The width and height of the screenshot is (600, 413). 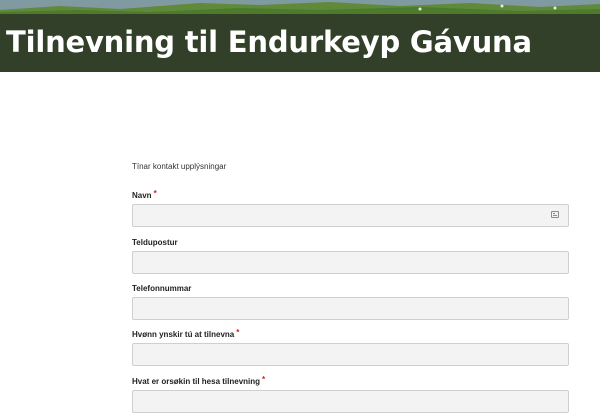 I want to click on field-nominee: Hvønn ynskir tú at tilnevna *, so click(x=350, y=347).